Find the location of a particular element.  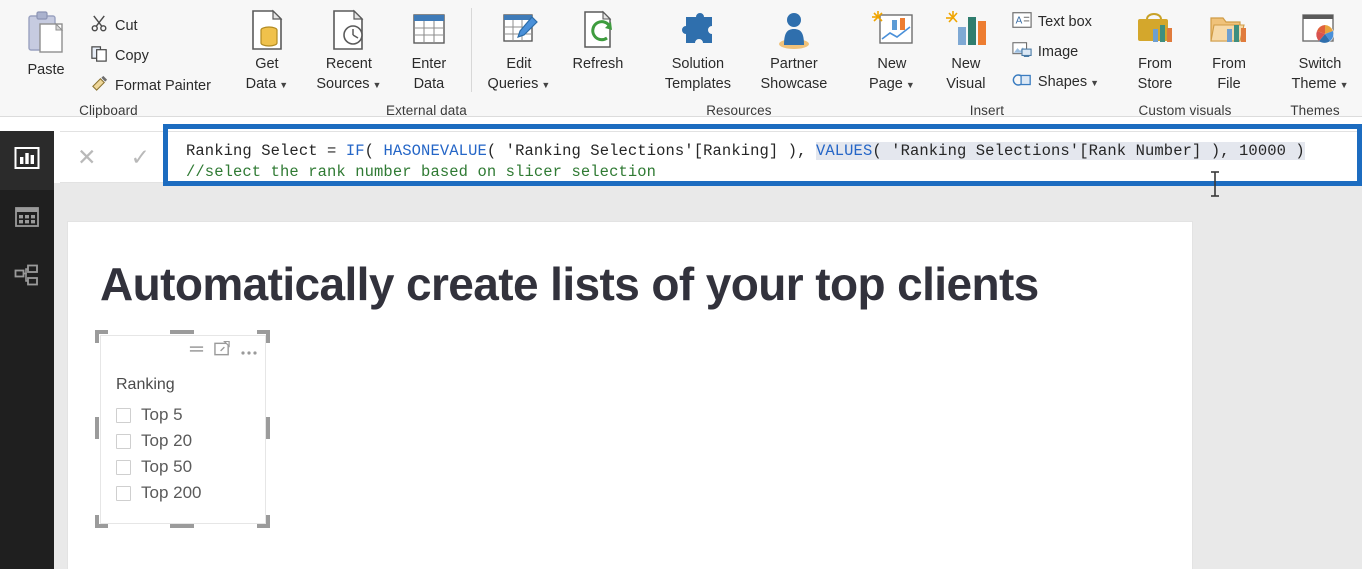

slicer-item: Top 200 is located at coordinates (159, 493).